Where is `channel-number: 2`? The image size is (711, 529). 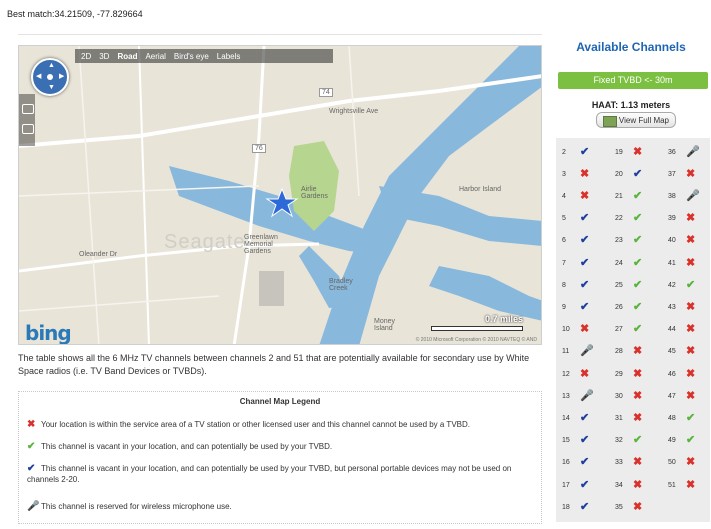
channel-number: 2 is located at coordinates (564, 152).